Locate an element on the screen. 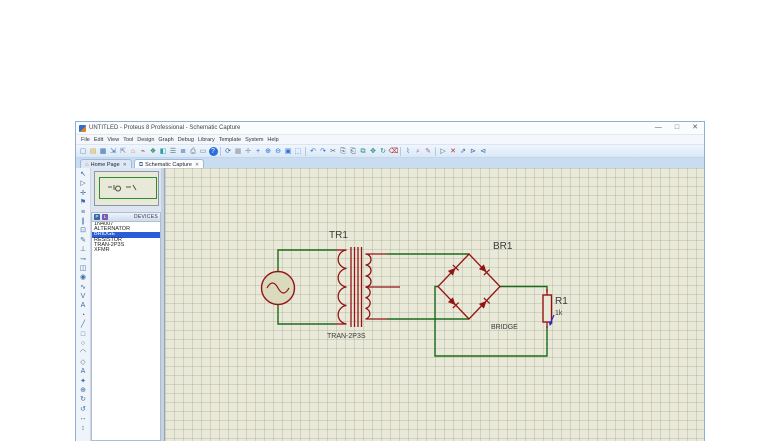 This screenshot has height=441, width=784. bridge-ref-label: BR1 is located at coordinates (503, 246).